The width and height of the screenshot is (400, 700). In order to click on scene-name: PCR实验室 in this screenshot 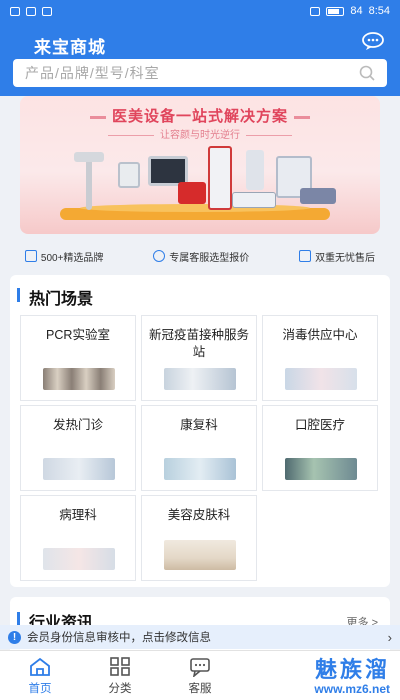, I will do `click(78, 335)`.